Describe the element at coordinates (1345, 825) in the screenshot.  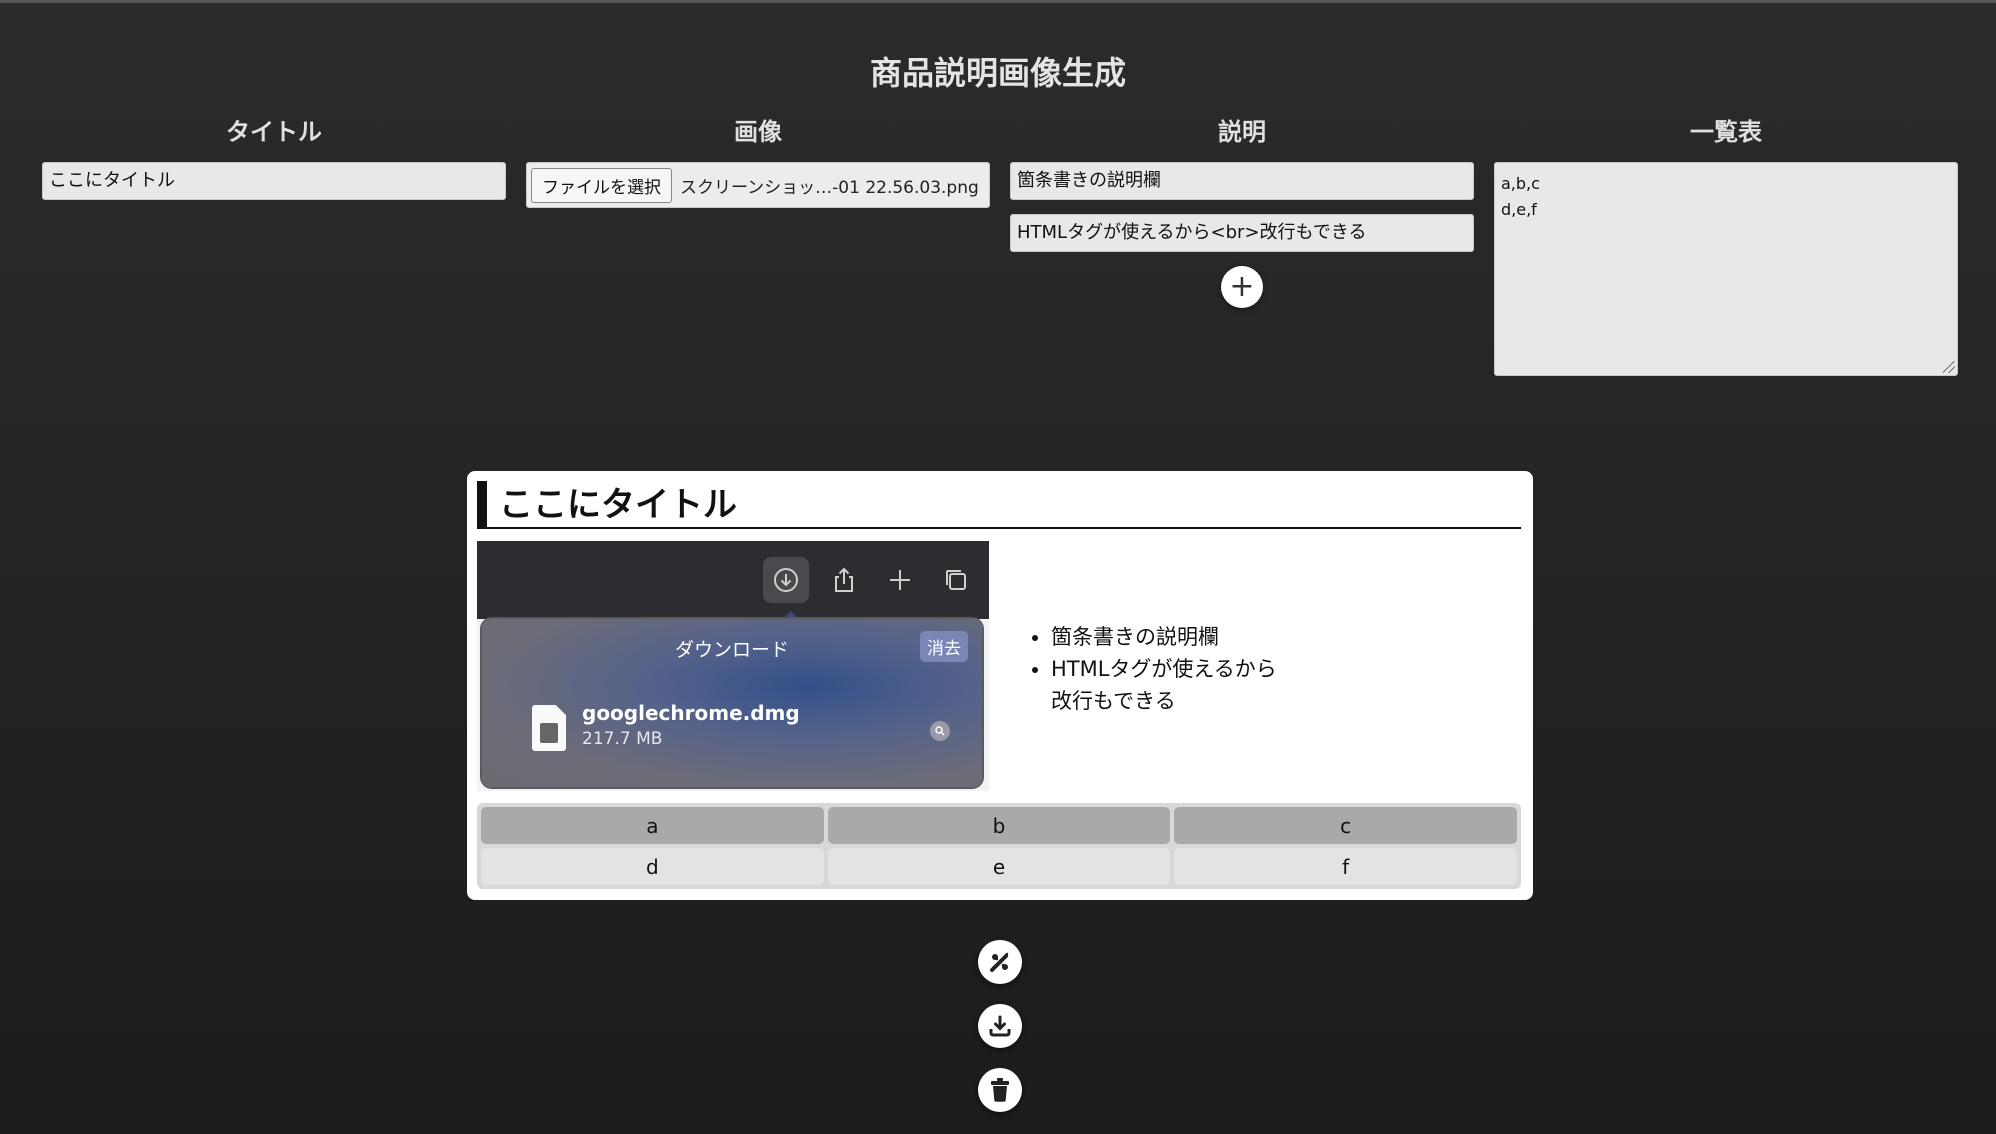
I see `table-header-cell: c` at that location.